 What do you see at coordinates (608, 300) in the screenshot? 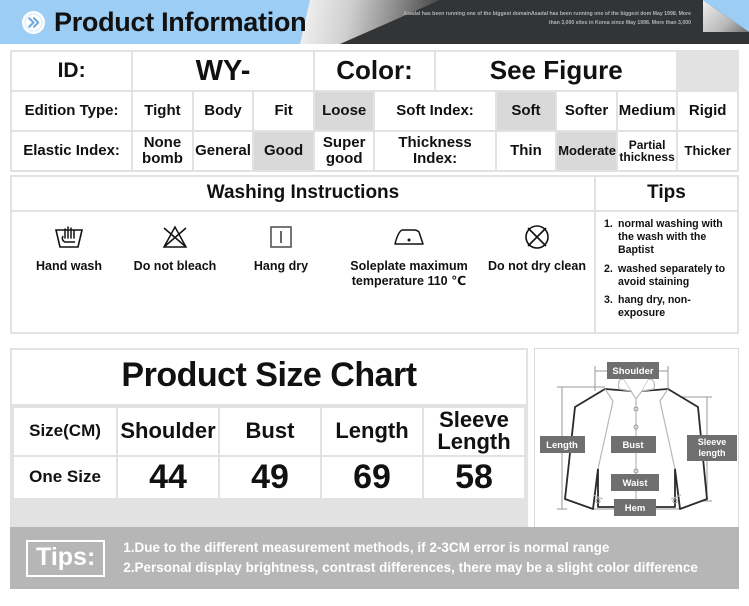
I see `tip-number: 3.` at bounding box center [608, 300].